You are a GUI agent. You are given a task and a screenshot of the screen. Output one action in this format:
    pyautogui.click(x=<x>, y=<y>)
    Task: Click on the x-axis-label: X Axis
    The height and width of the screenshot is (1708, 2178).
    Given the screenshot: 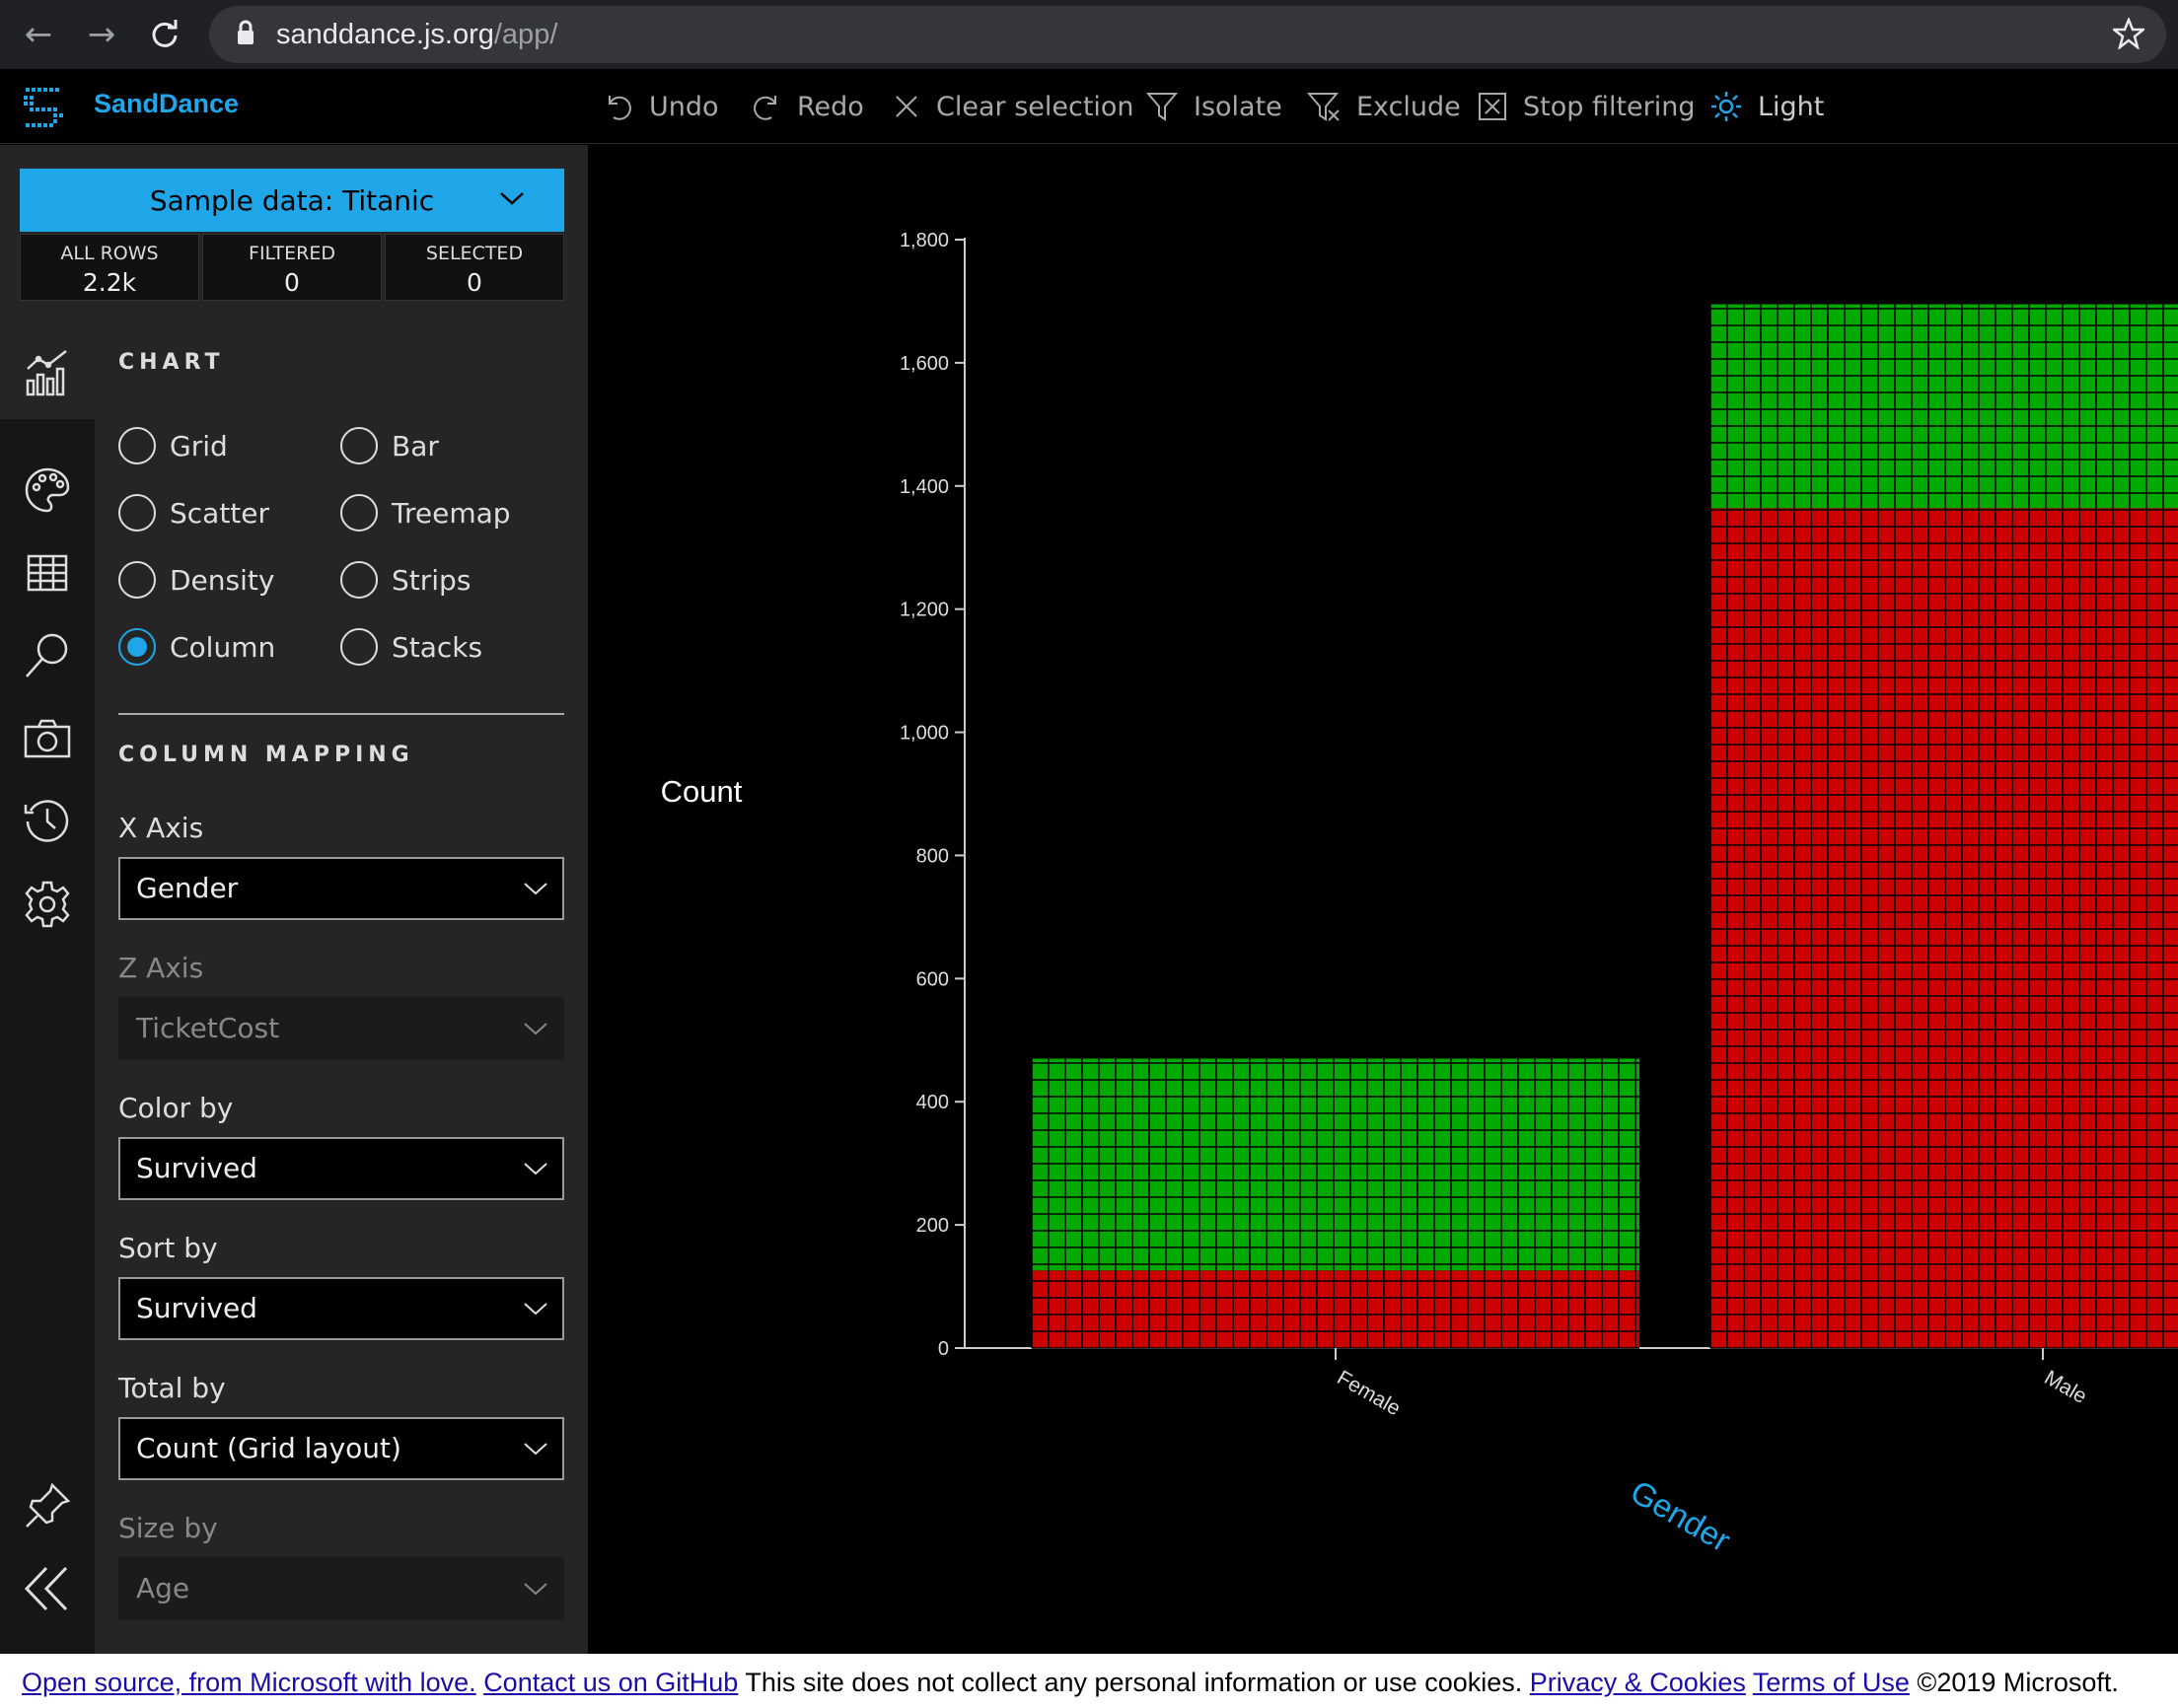 What is the action you would take?
    pyautogui.click(x=161, y=828)
    